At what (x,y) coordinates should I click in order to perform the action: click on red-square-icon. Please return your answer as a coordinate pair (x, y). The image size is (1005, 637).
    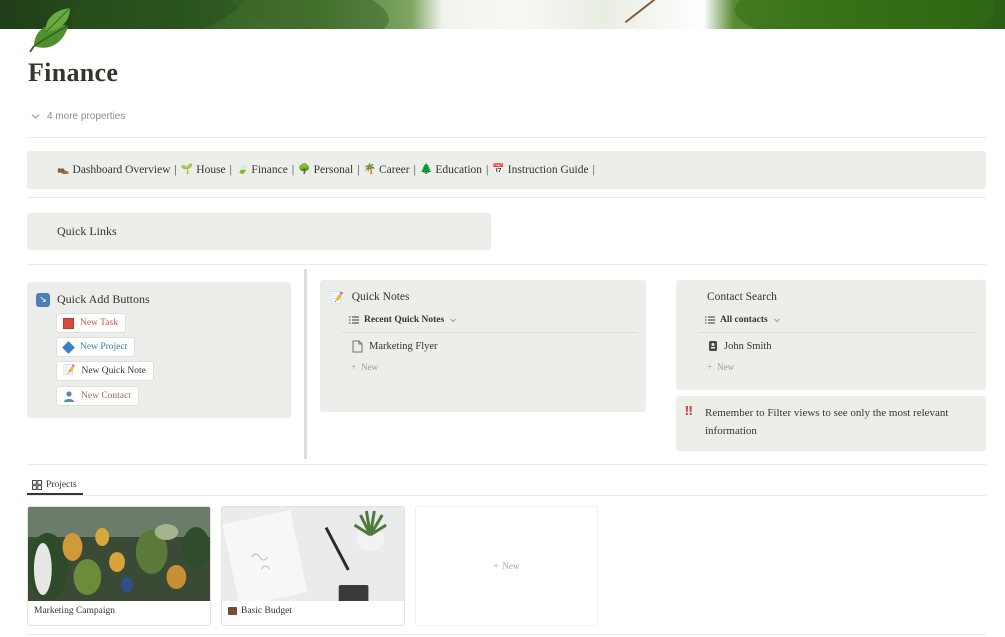
    Looking at the image, I should click on (68, 323).